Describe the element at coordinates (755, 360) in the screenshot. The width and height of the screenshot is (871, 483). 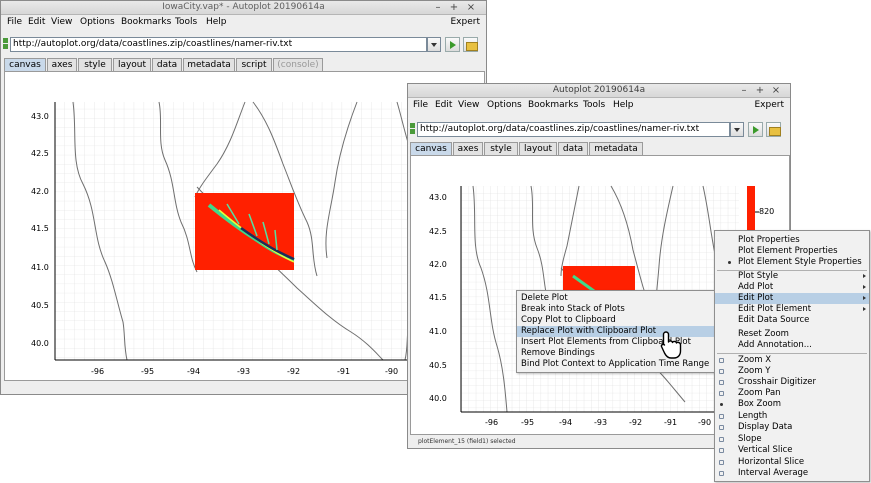
I see `menu-item-label: Zoom X` at that location.